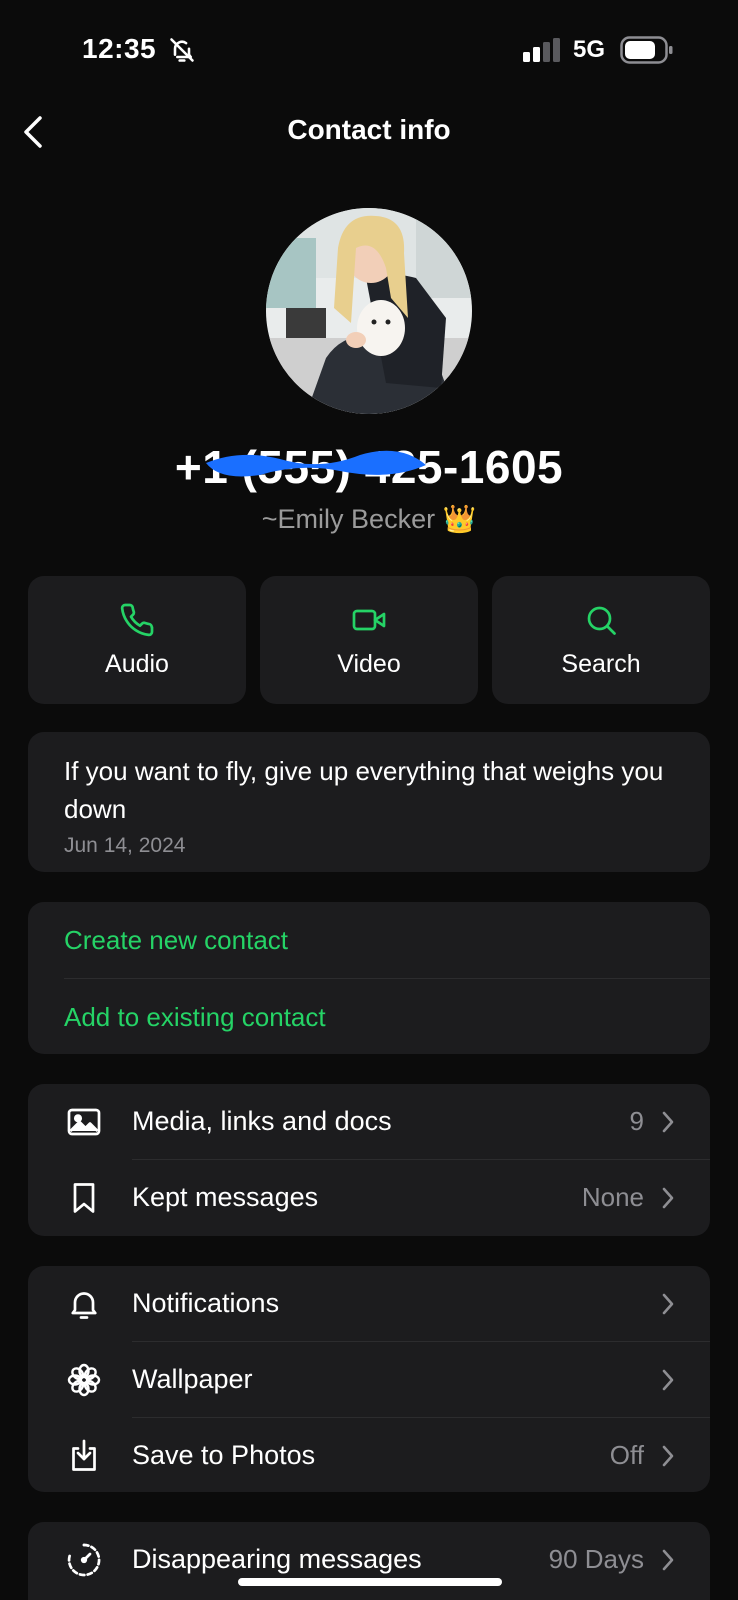 The height and width of the screenshot is (1600, 738). What do you see at coordinates (137, 640) in the screenshot?
I see `audio-call-button: Audio` at bounding box center [137, 640].